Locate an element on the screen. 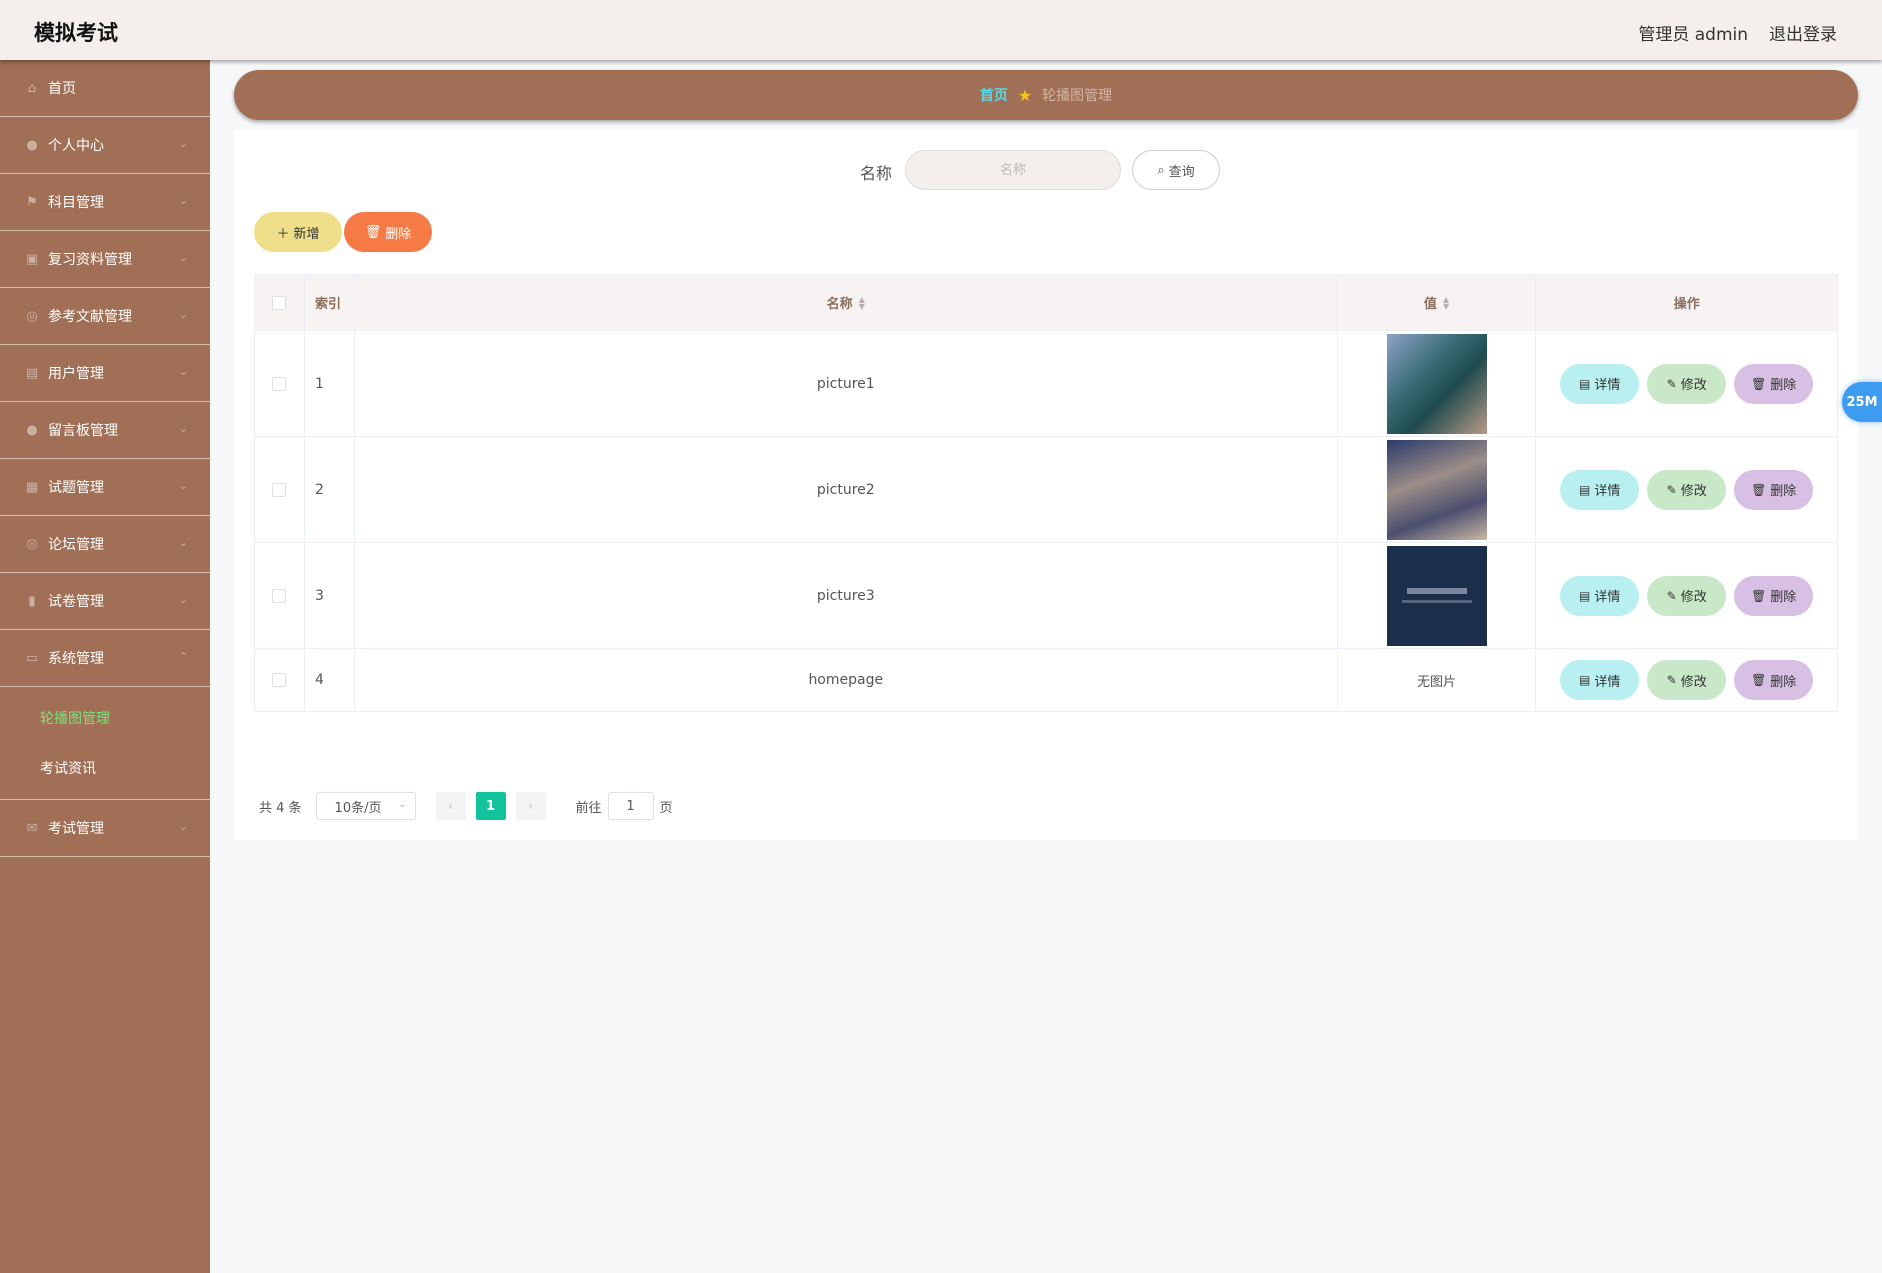  sidebar-item-label: 复习资料管理 is located at coordinates (90, 260).